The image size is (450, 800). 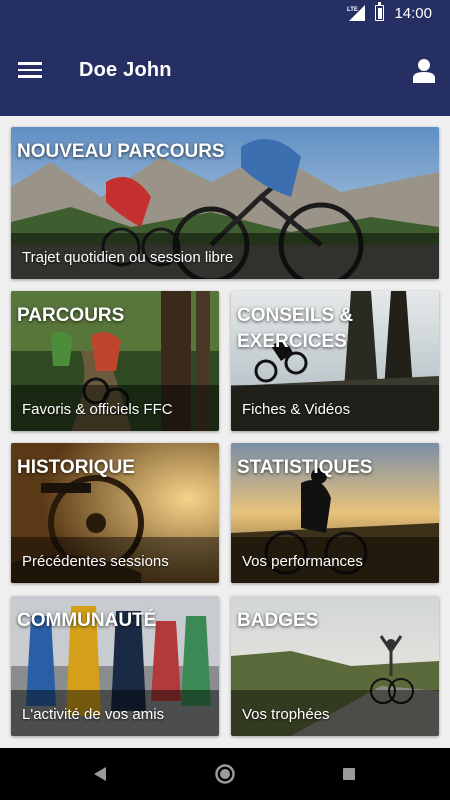 What do you see at coordinates (335, 361) in the screenshot?
I see `tile-conseils-exercices: CONSEILS & EXERCICES Fiches & Vidéos` at bounding box center [335, 361].